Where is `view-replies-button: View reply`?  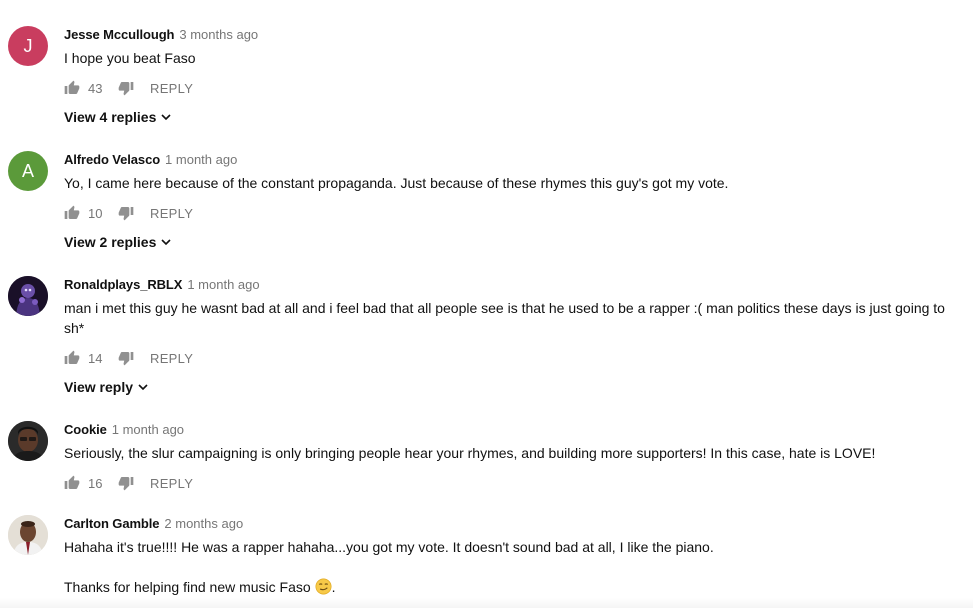
view-replies-button: View reply is located at coordinates (106, 387).